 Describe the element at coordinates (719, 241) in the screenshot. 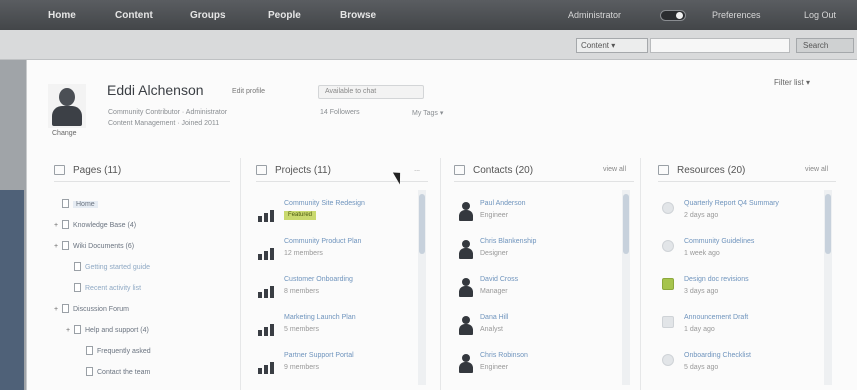

I see `resource-title: Community Guidelines` at that location.